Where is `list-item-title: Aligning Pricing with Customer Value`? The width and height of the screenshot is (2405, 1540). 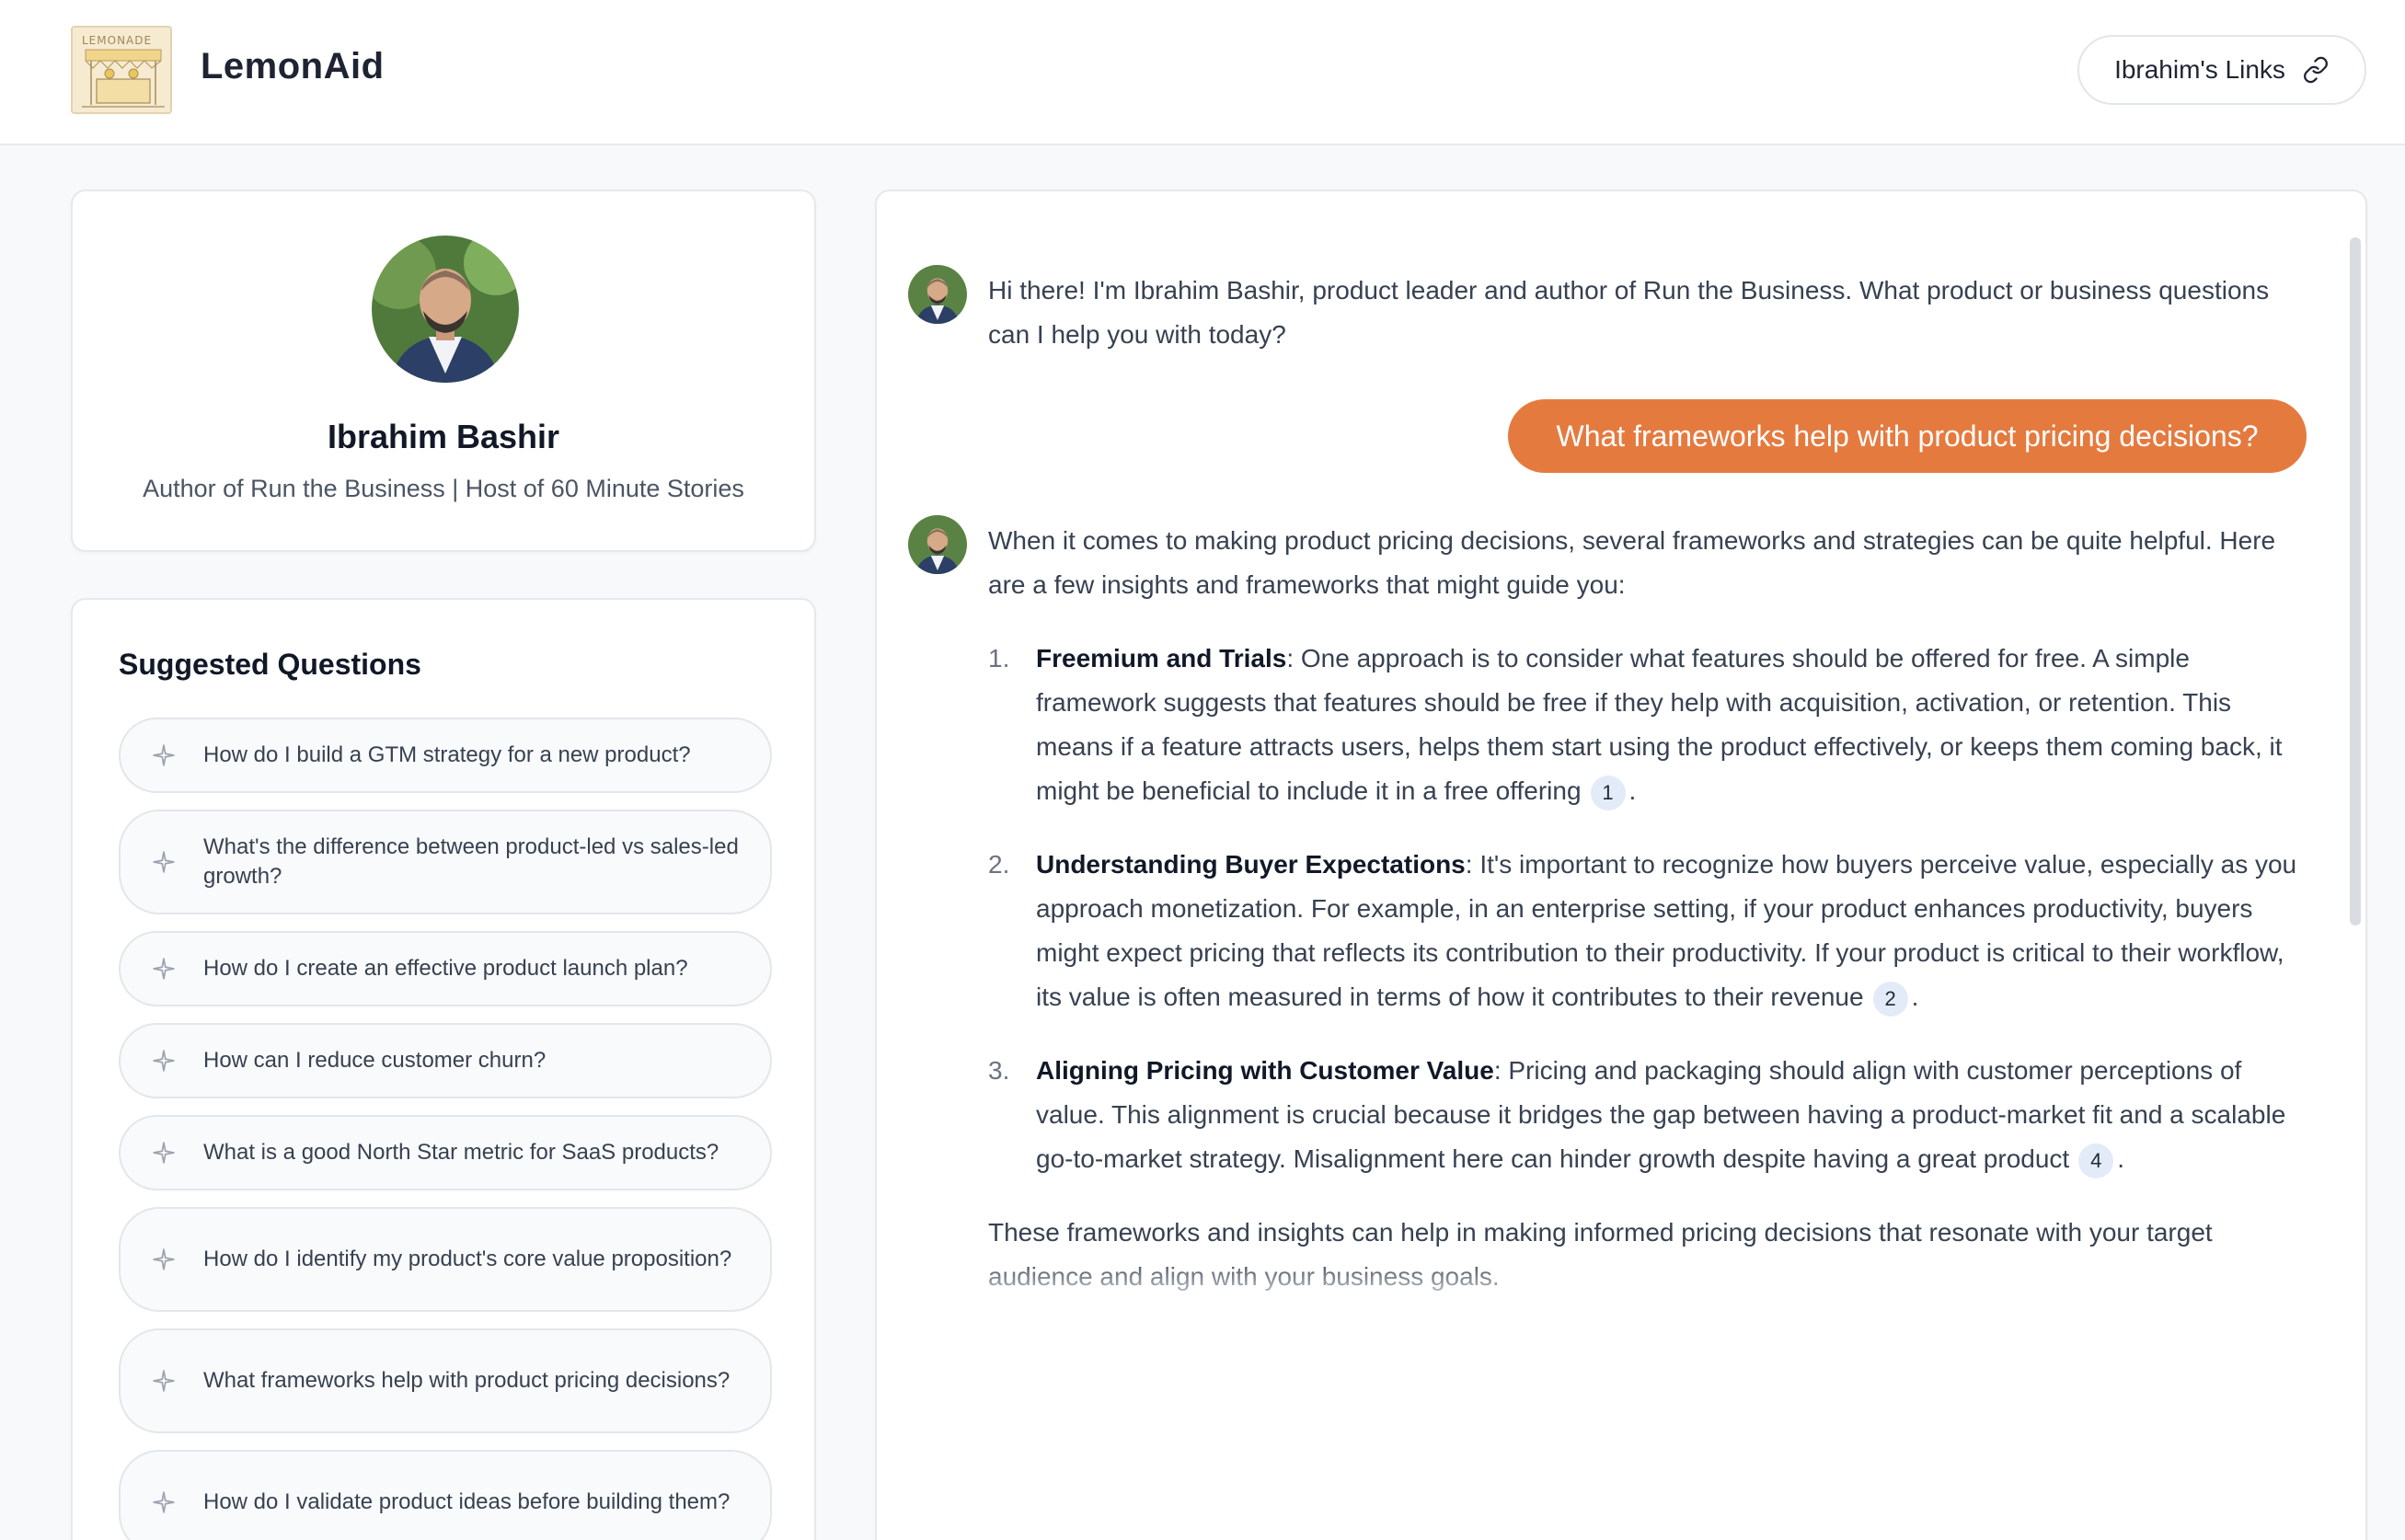 list-item-title: Aligning Pricing with Customer Value is located at coordinates (1265, 1070).